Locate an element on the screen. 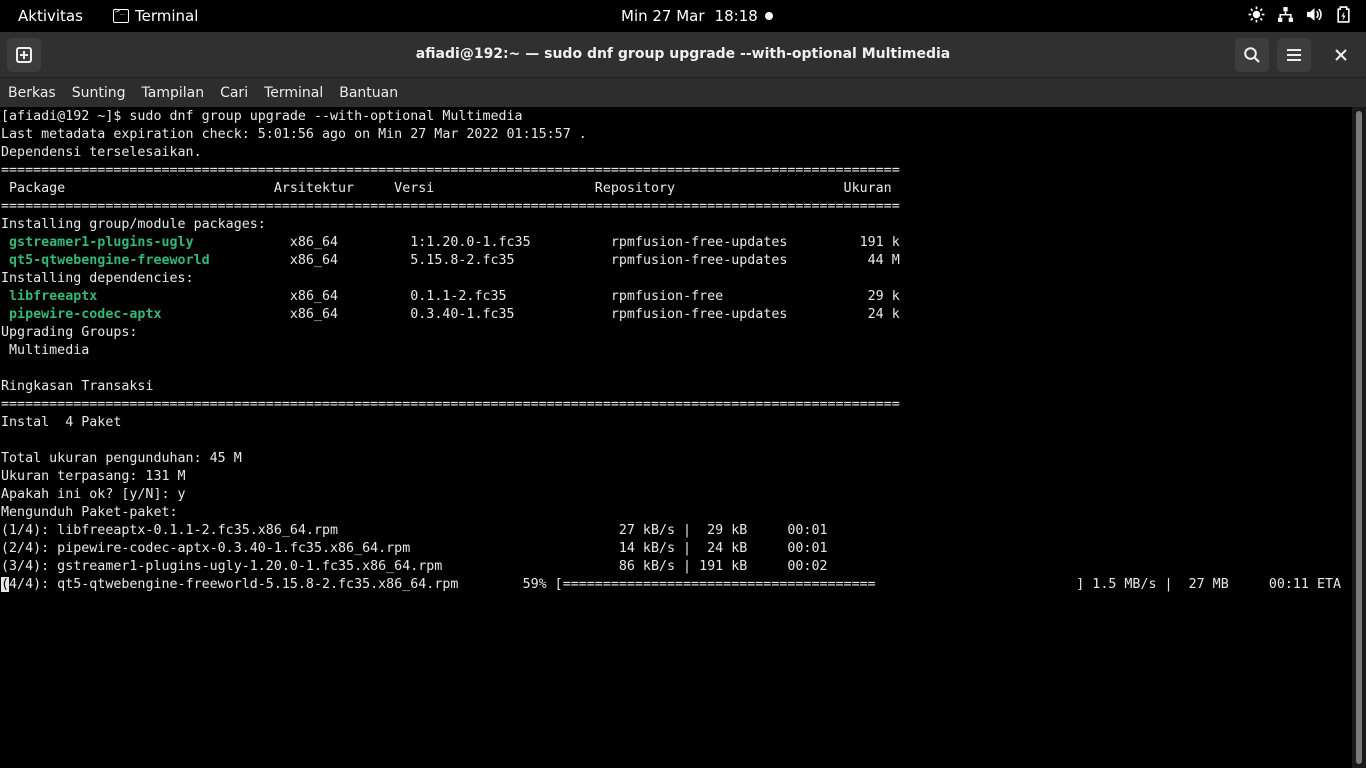 The width and height of the screenshot is (1366, 768). search-icon is located at coordinates (1252, 55).